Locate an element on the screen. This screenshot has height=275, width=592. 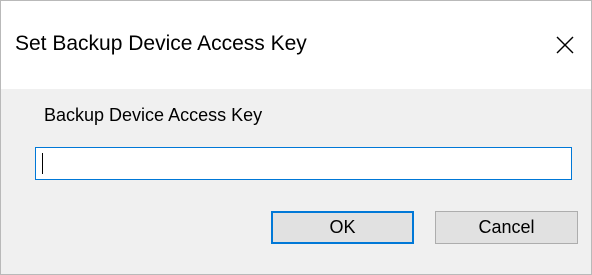
cancel-button: Cancel is located at coordinates (506, 227).